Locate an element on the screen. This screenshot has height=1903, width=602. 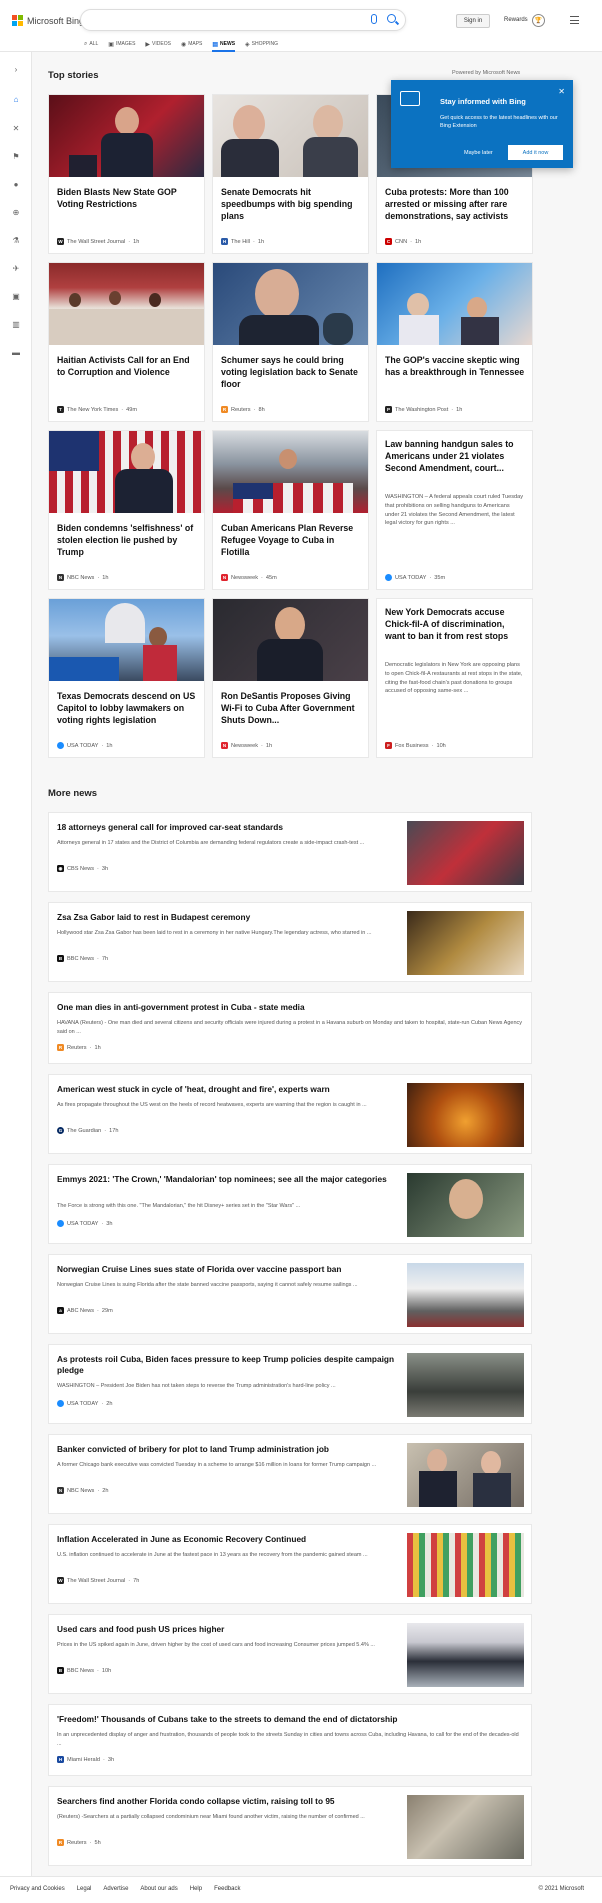
expand-icon: › is located at coordinates (16, 69).